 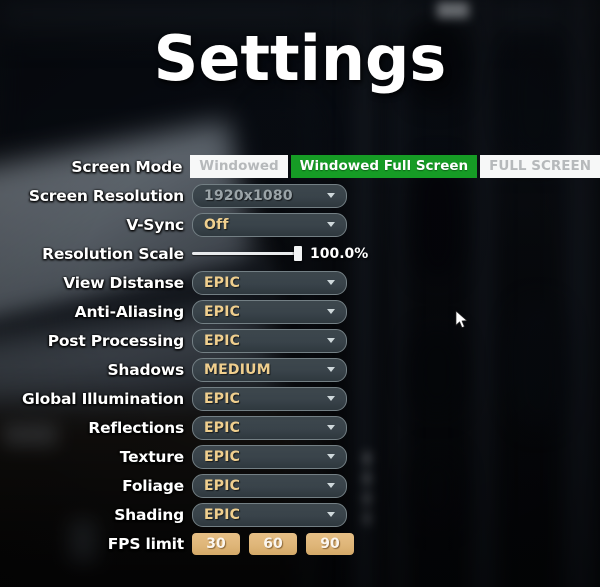 I want to click on fps-limit-button-group: 30 60 90, so click(x=273, y=543).